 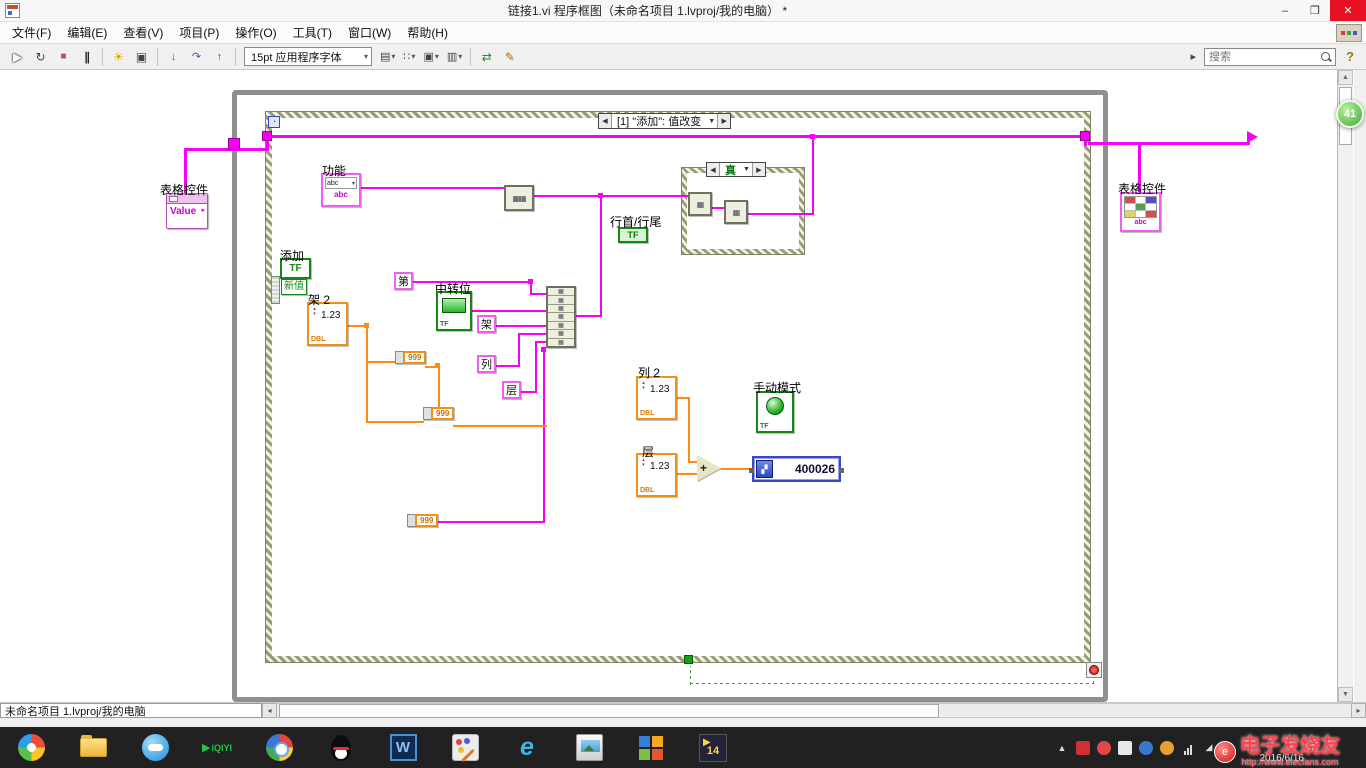 What do you see at coordinates (308, 56) in the screenshot?
I see `font-selector: 15pt 应用程序字体 ▾` at bounding box center [308, 56].